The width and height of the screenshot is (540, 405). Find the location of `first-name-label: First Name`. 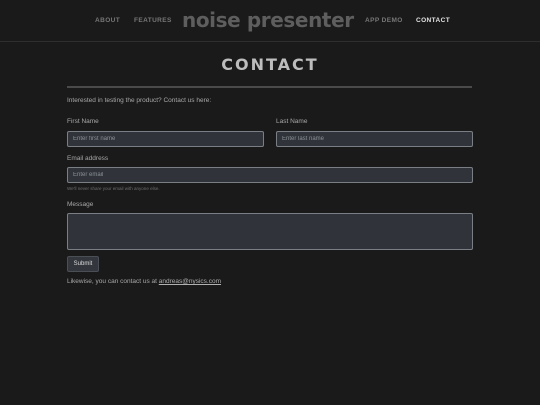

first-name-label: First Name is located at coordinates (83, 121).